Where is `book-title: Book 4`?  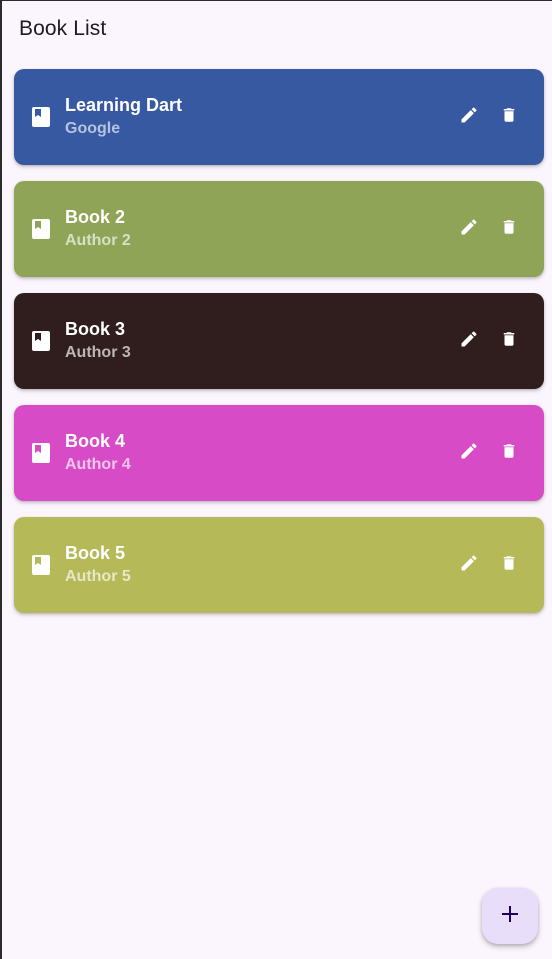 book-title: Book 4 is located at coordinates (95, 441).